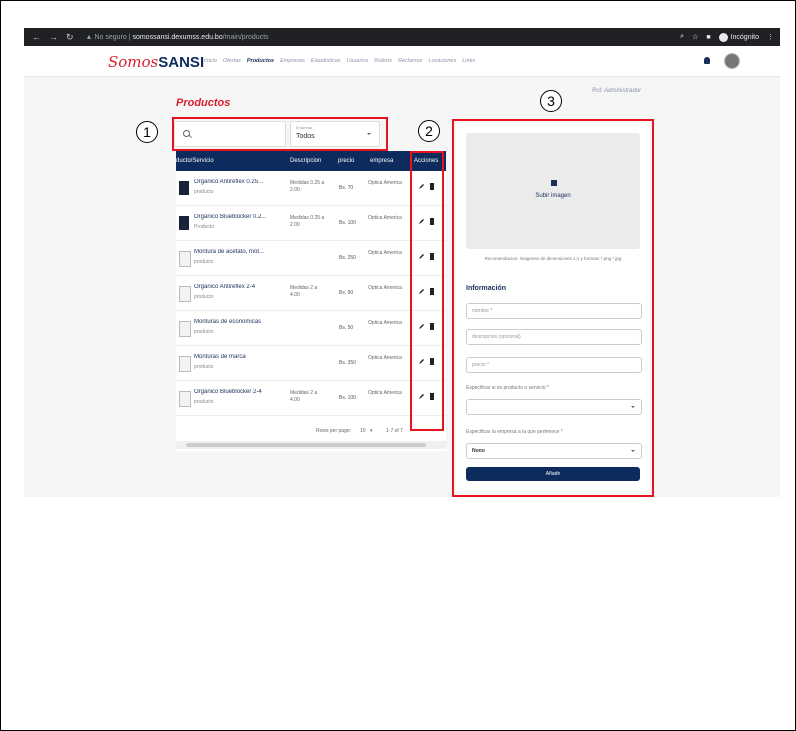 The image size is (796, 731). I want to click on col-empresa: empresa, so click(381, 161).